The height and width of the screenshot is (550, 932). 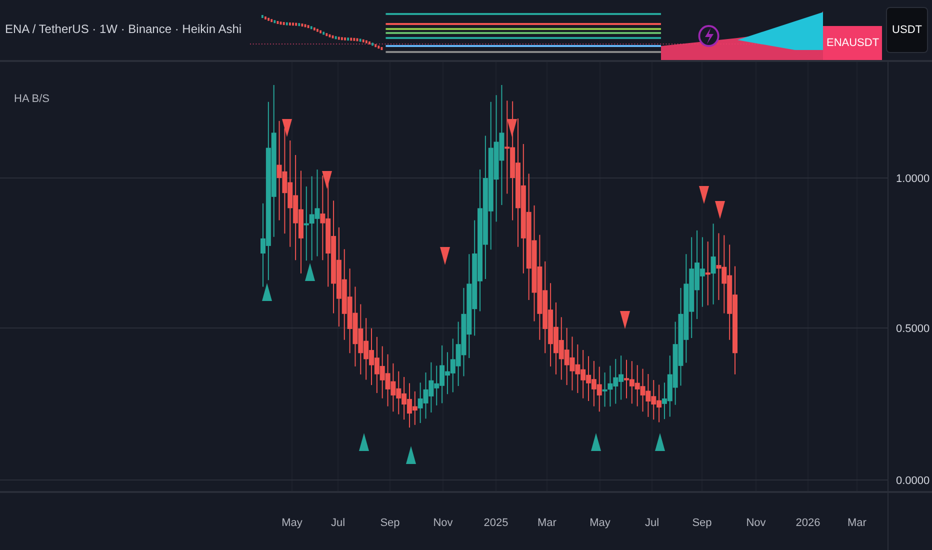 I want to click on lightning-icon, so click(x=709, y=36).